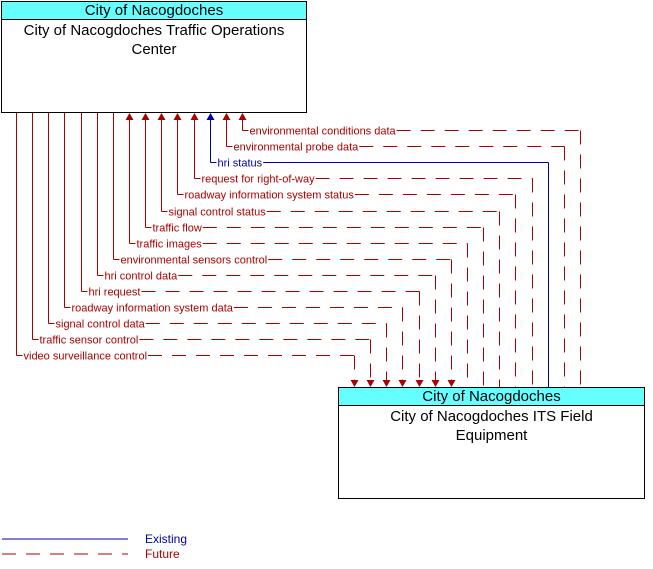 The image size is (653, 569). Describe the element at coordinates (170, 245) in the screenshot. I see `flow-label: traffic images` at that location.